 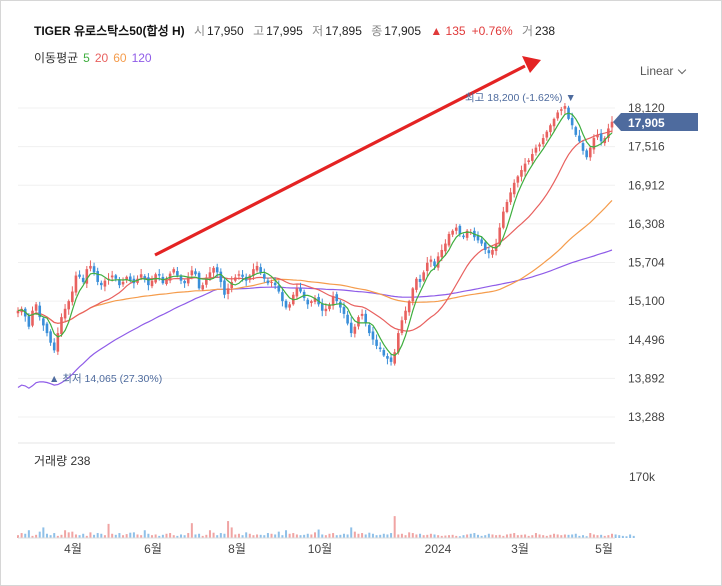 What do you see at coordinates (604, 549) in the screenshot?
I see `time-tick-label: 5월` at bounding box center [604, 549].